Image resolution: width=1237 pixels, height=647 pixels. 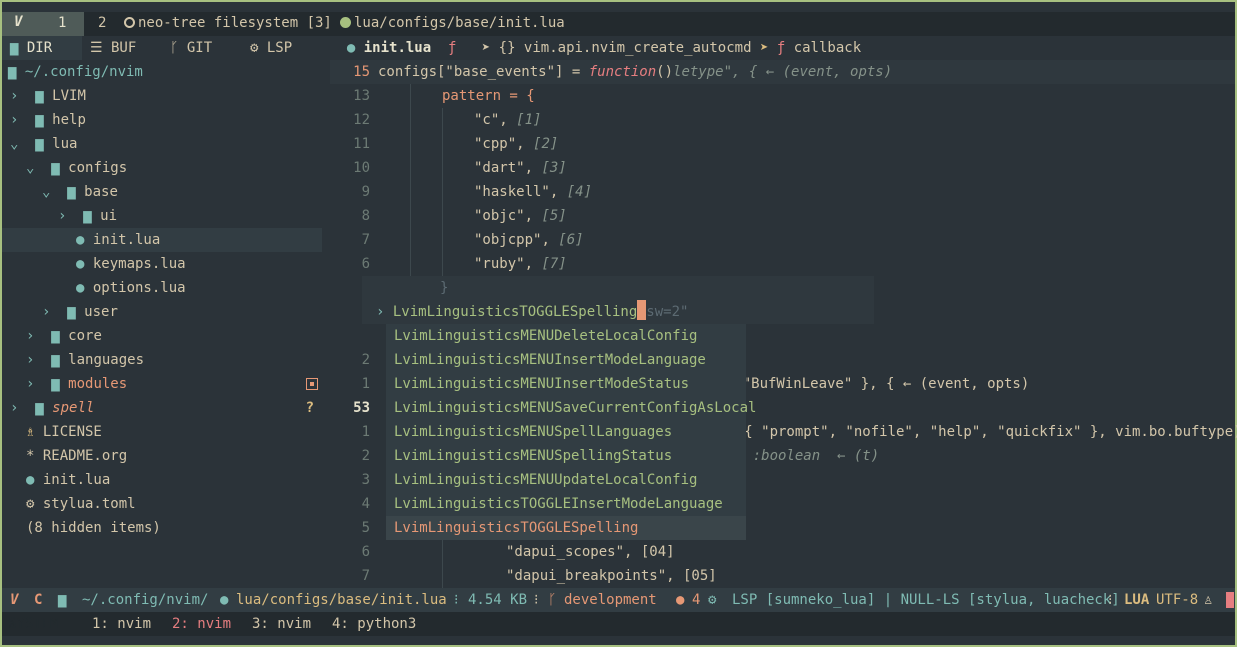 What do you see at coordinates (442, 564) in the screenshot?
I see `indent-guide` at bounding box center [442, 564].